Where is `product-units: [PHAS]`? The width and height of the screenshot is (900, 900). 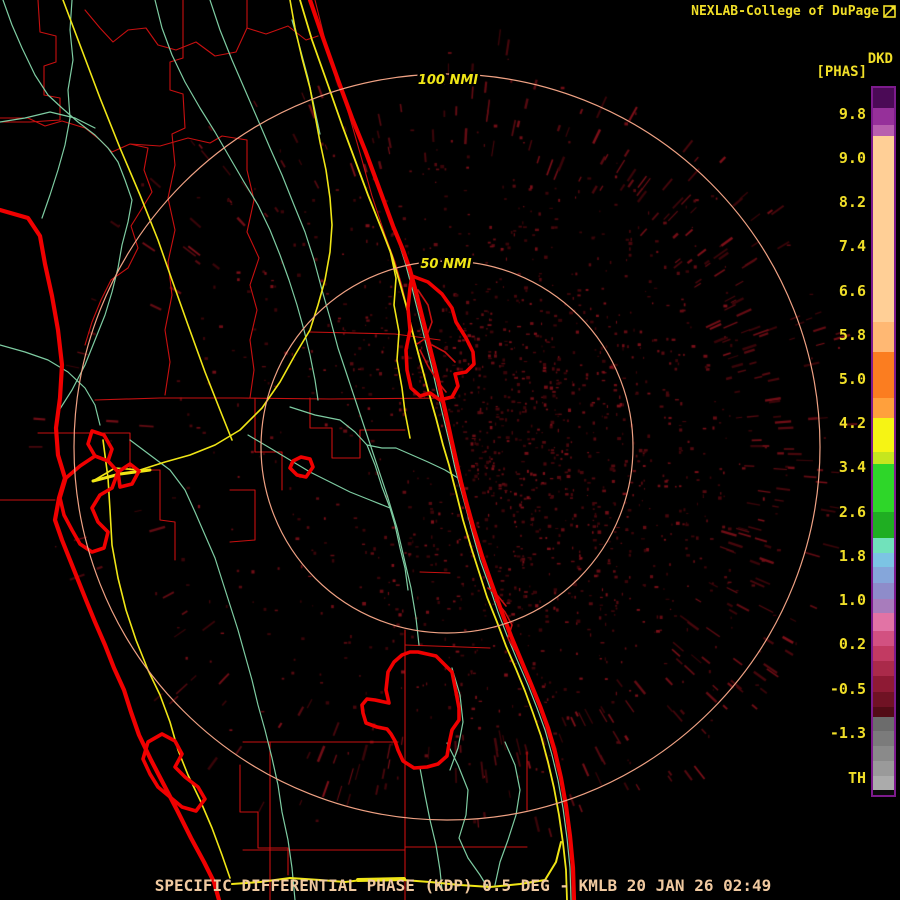 product-units: [PHAS] is located at coordinates (841, 72).